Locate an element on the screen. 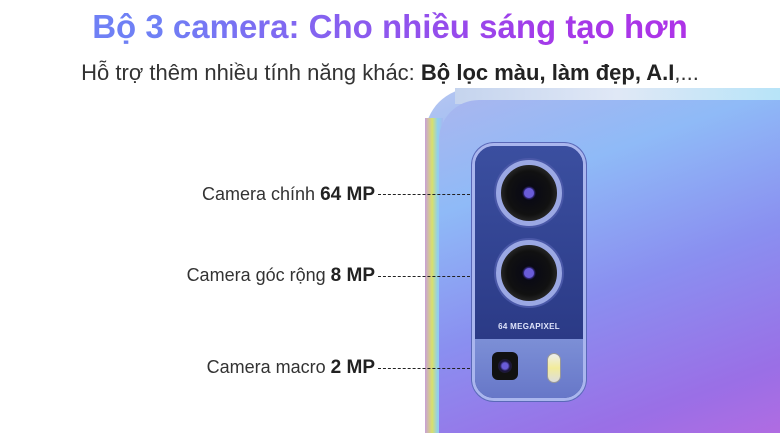  wide-camera-lens-icon is located at coordinates (529, 273).